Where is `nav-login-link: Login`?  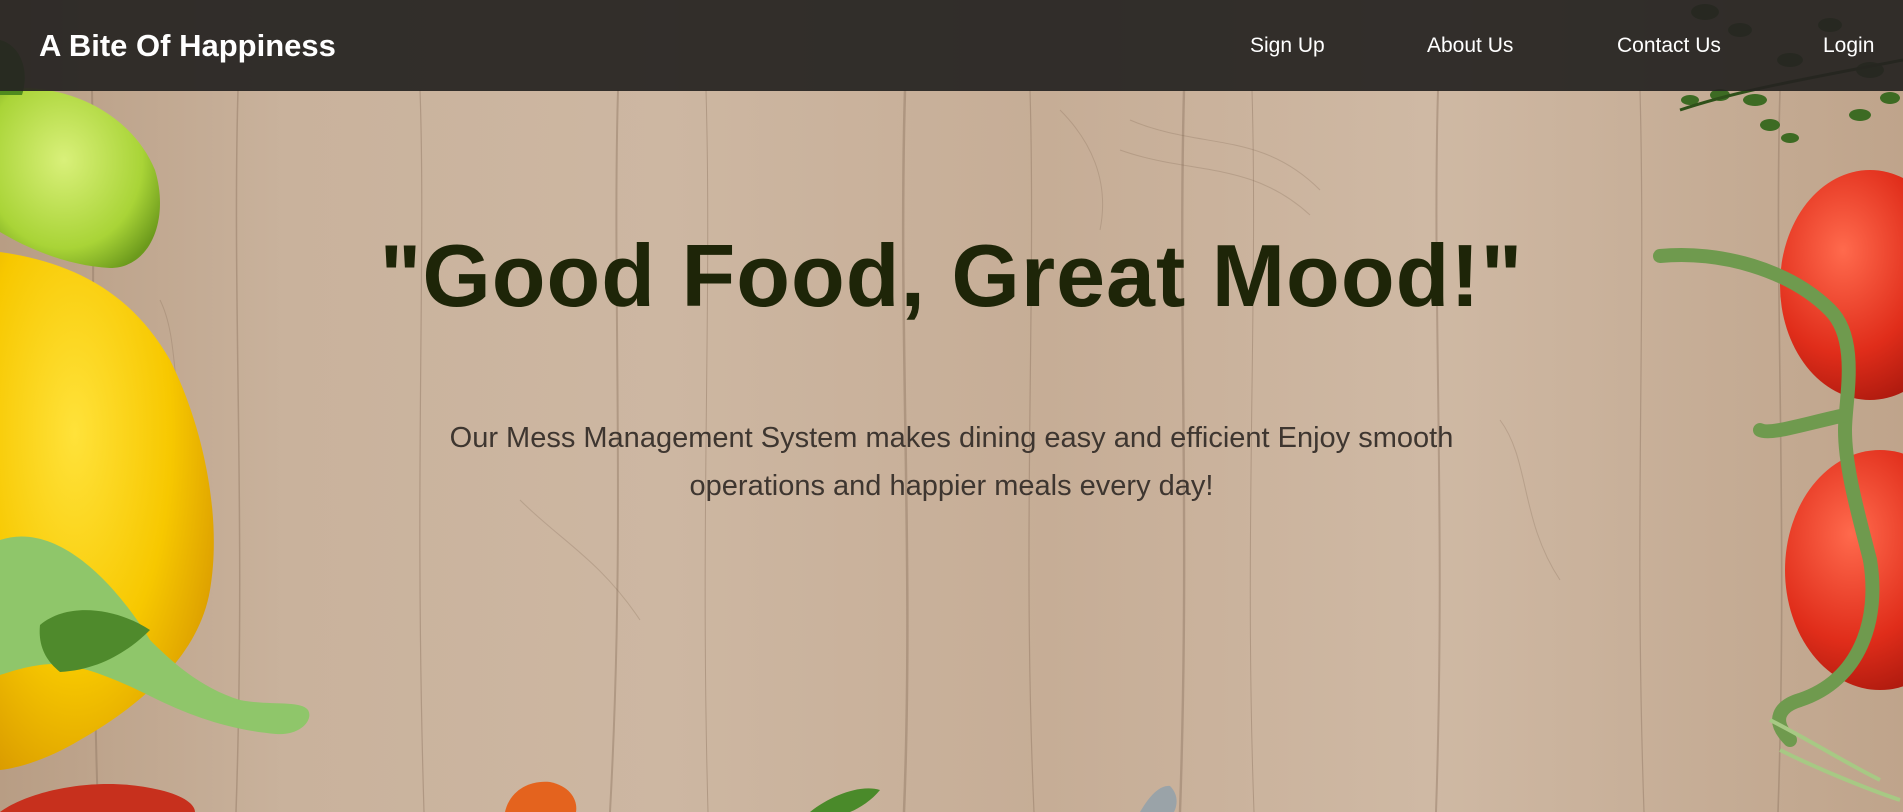 nav-login-link: Login is located at coordinates (1848, 46).